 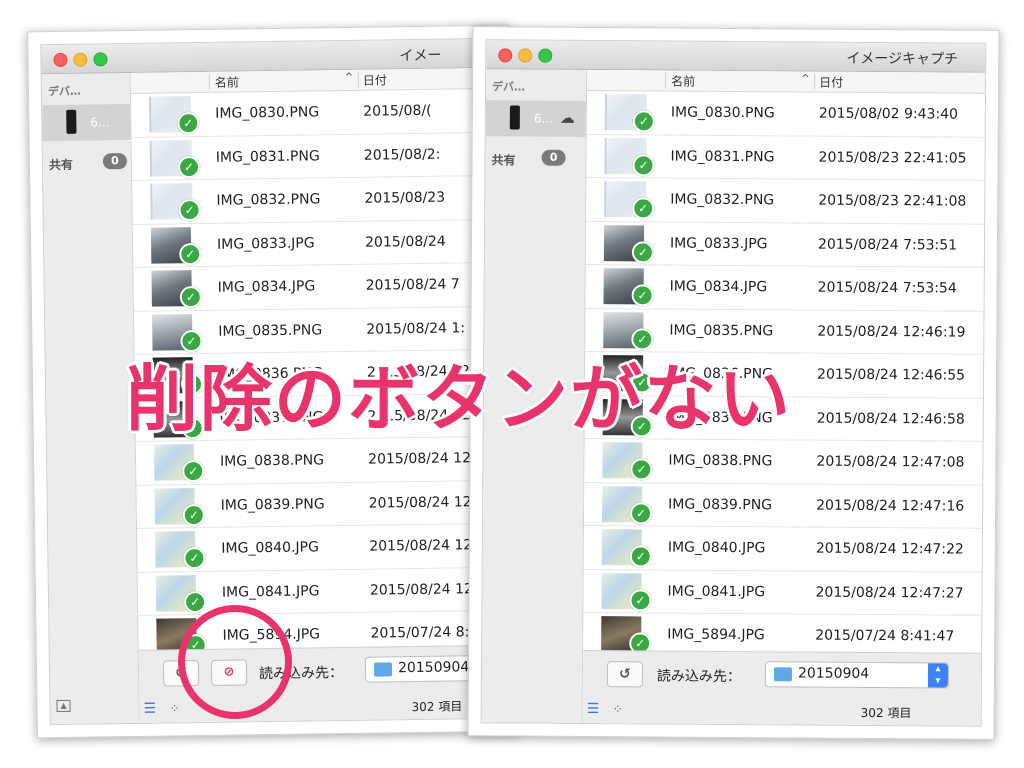 I want to click on sidebar-item-device: 6... ☁, so click(x=535, y=118).